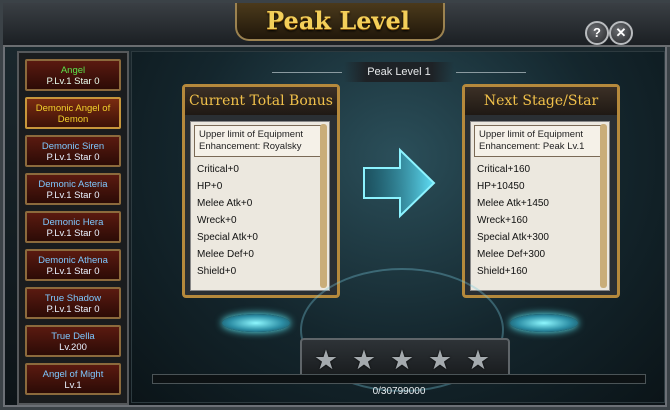 The width and height of the screenshot is (670, 410). I want to click on left-platform, so click(256, 323).